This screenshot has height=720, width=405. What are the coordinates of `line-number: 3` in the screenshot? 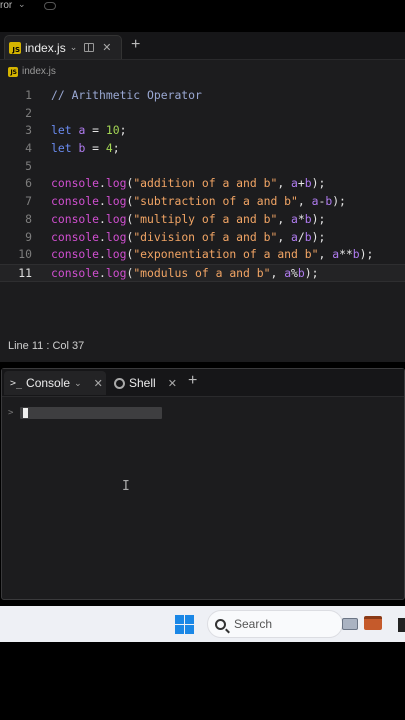 It's located at (28, 130).